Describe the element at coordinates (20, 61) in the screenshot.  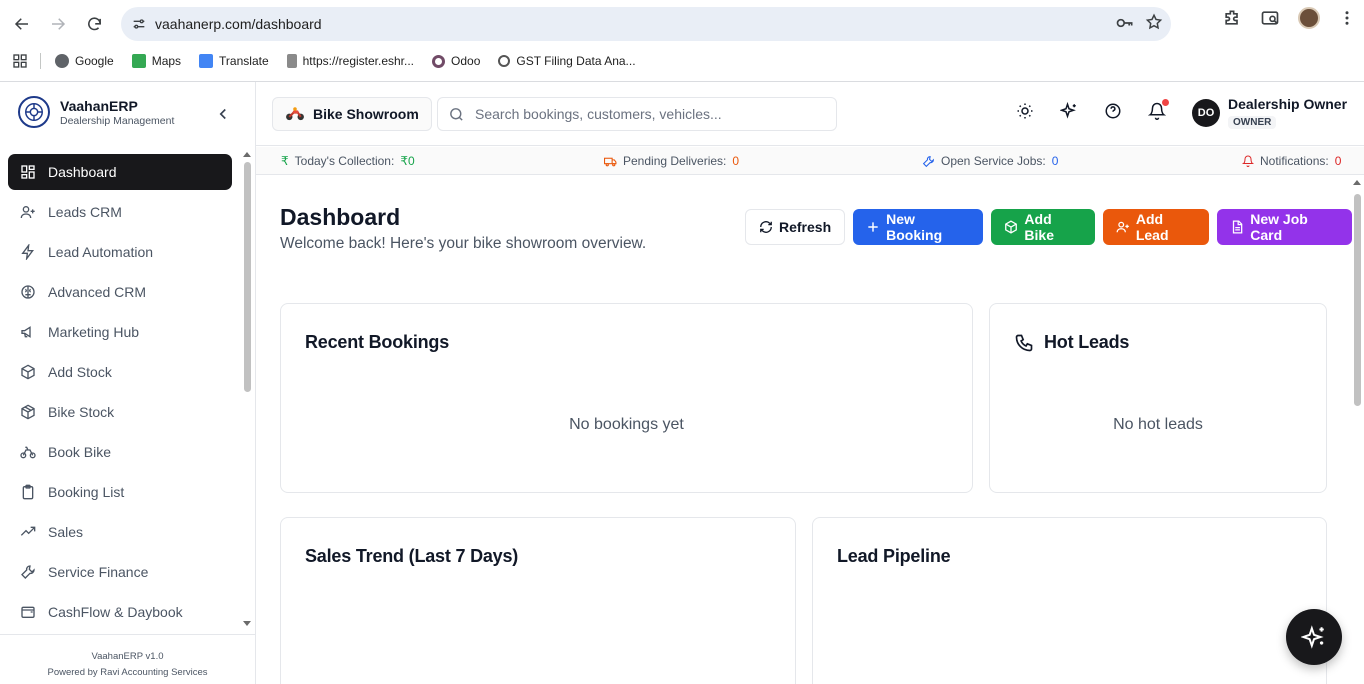
I see `apps-grid-icon` at that location.